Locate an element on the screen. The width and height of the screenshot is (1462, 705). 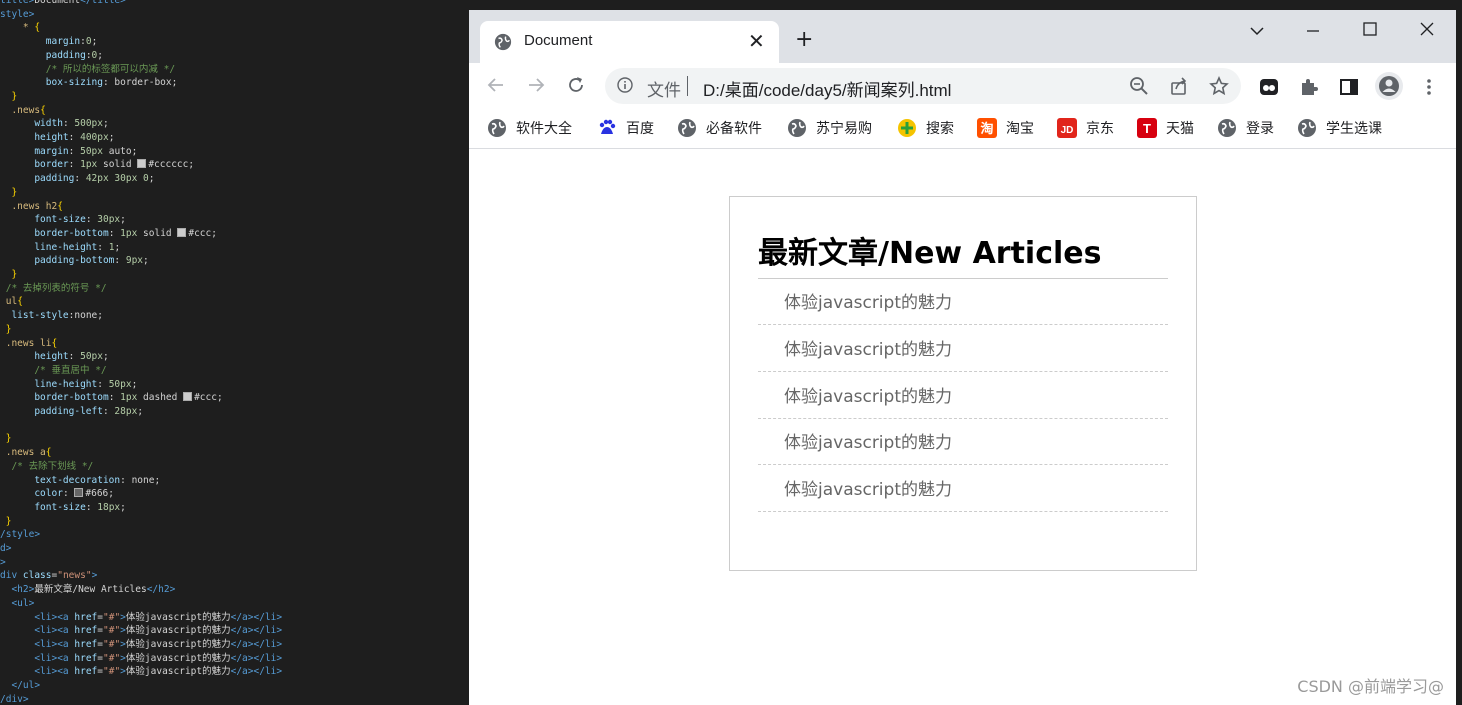
code-line: width: 500px; is located at coordinates (54, 124).